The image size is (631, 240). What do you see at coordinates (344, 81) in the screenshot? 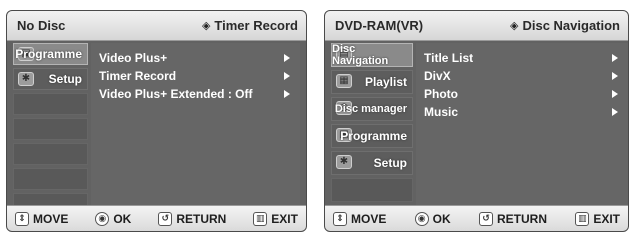
I see `playlist-icon: ▦` at bounding box center [344, 81].